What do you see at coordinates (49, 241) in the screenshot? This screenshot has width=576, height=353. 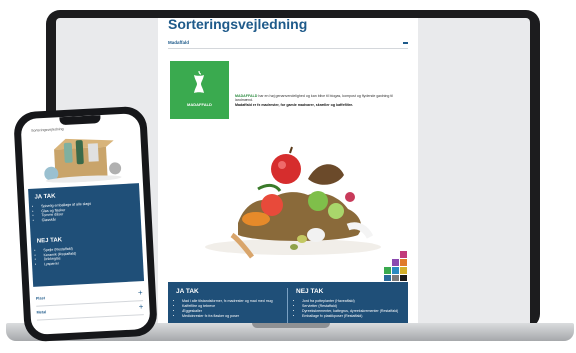 I see `phone-nej-tak-heading: NEJ TAK` at bounding box center [49, 241].